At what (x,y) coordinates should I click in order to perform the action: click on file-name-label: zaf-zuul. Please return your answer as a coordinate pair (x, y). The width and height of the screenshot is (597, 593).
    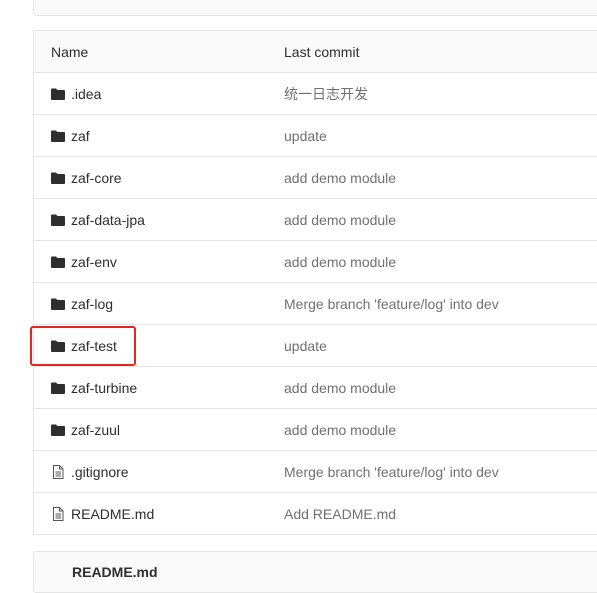
    Looking at the image, I should click on (96, 429).